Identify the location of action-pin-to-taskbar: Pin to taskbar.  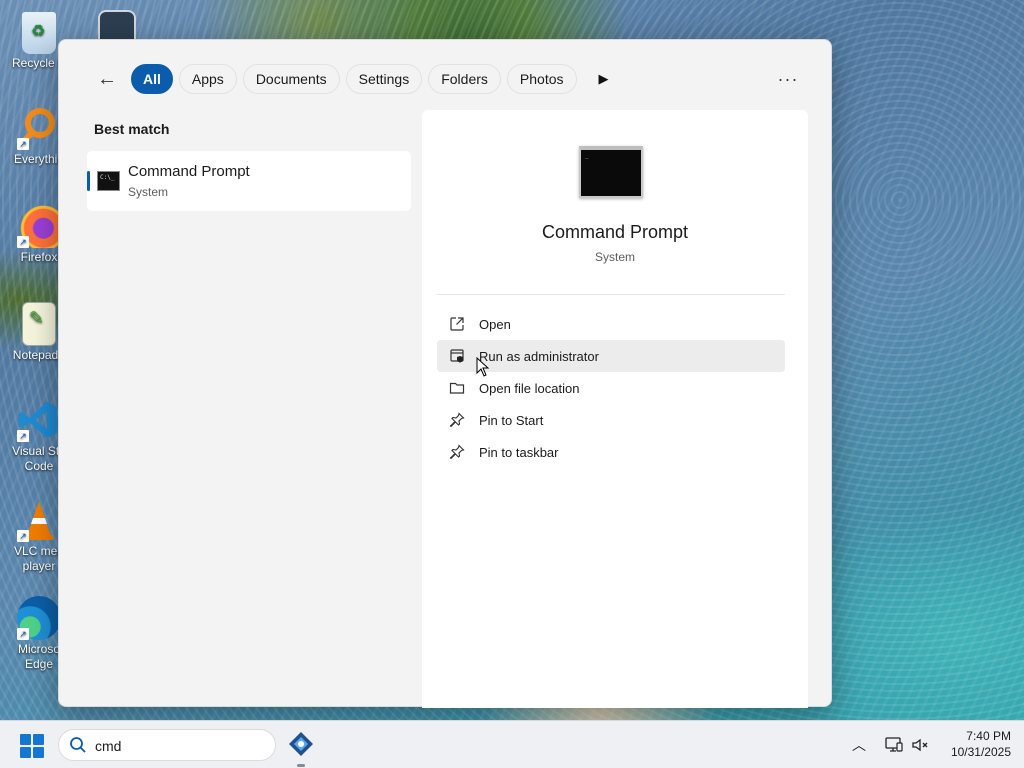
(611, 452).